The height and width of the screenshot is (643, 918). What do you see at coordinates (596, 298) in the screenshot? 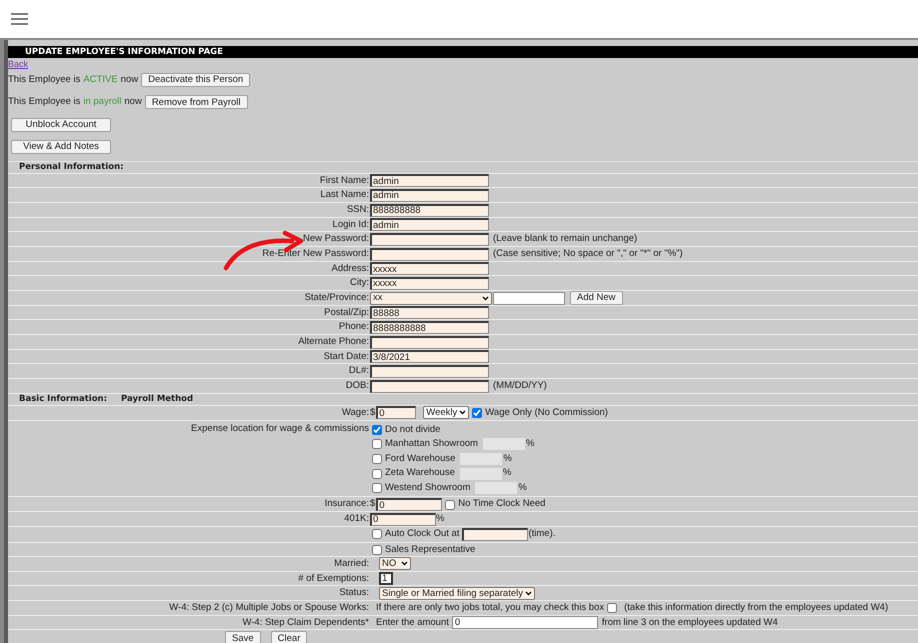
I see `add-button: Add New` at bounding box center [596, 298].